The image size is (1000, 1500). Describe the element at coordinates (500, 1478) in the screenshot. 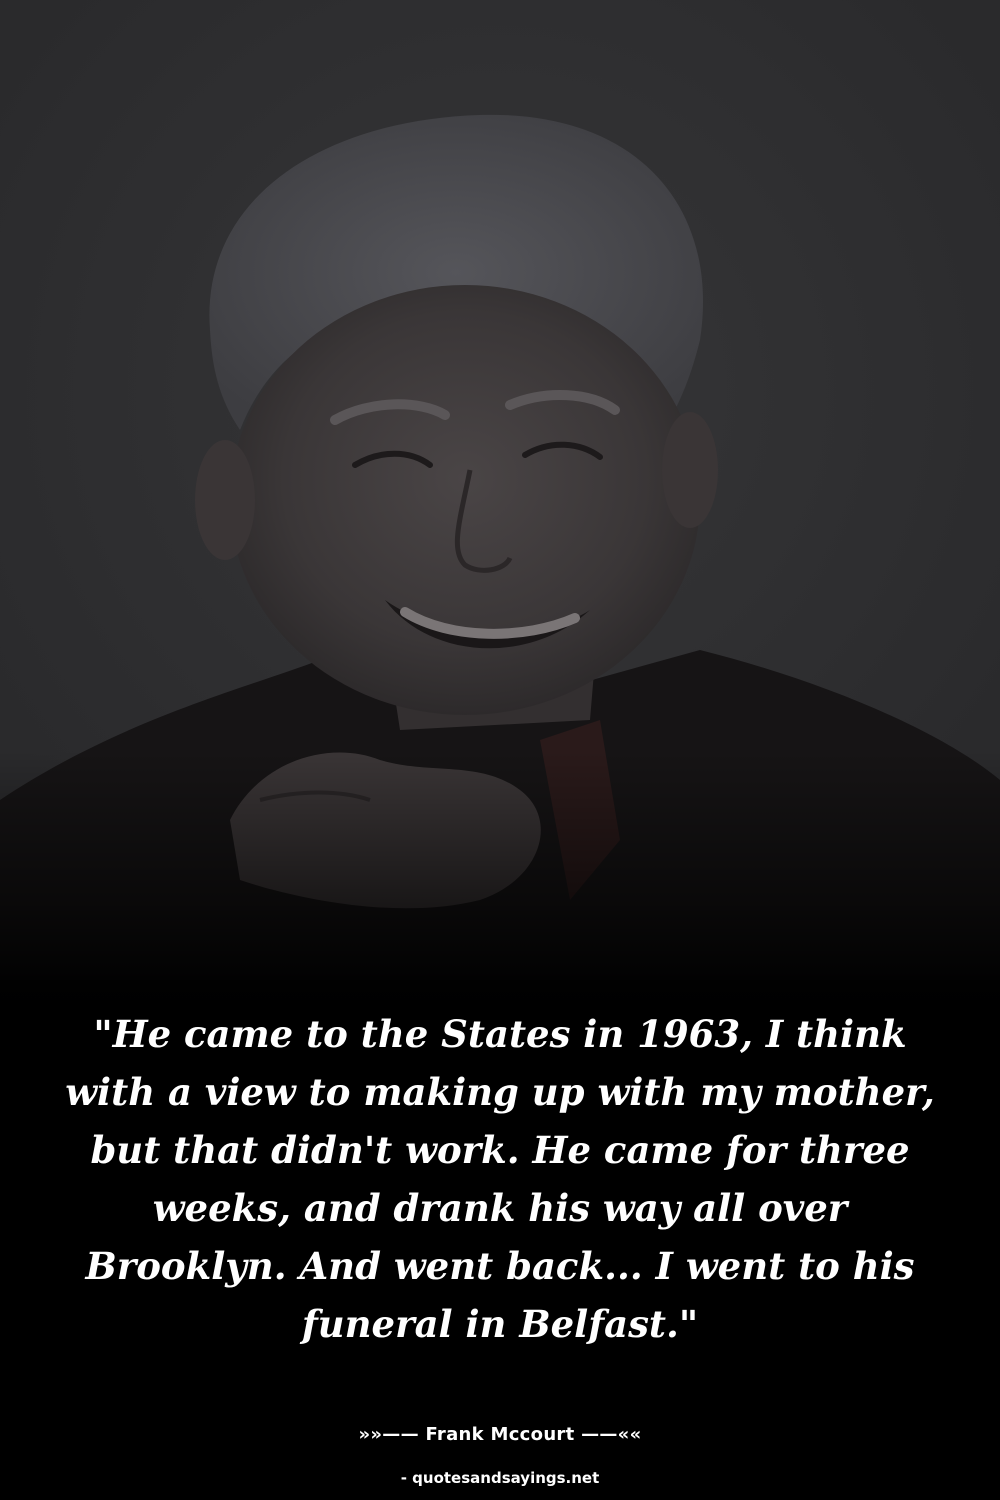

I see `source-credit: - quotesandsayings.net` at that location.